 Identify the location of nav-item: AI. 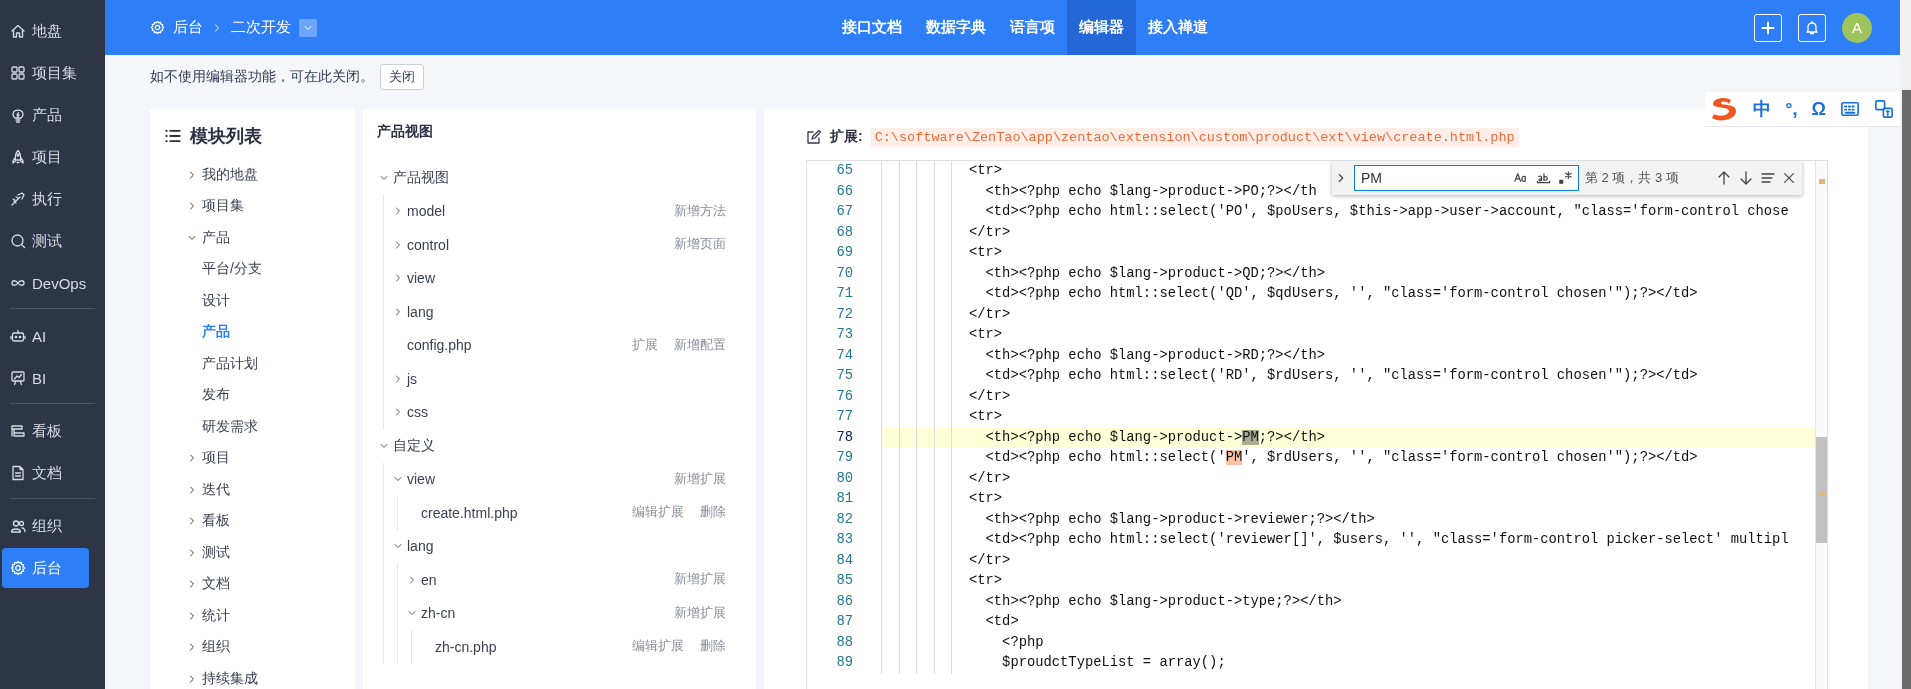
(45, 336).